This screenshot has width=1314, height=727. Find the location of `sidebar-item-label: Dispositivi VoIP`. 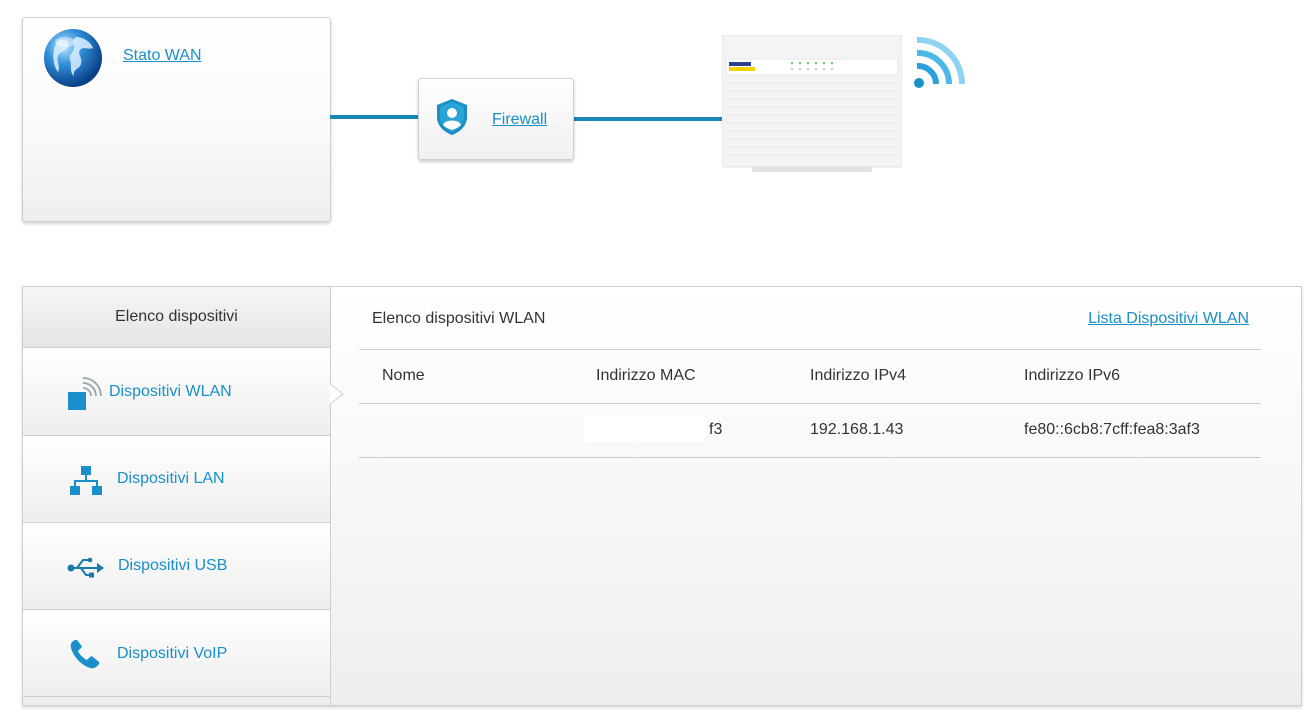

sidebar-item-label: Dispositivi VoIP is located at coordinates (172, 653).